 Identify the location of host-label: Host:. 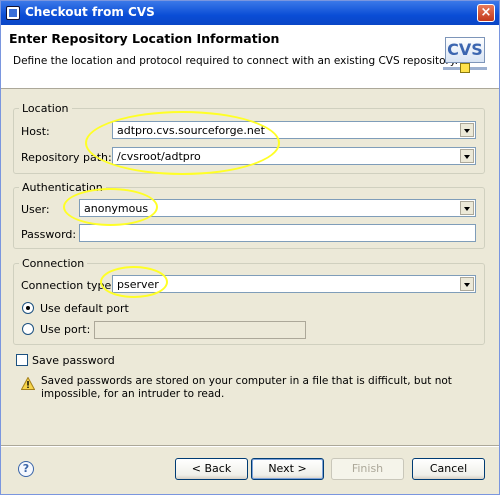
(35, 131).